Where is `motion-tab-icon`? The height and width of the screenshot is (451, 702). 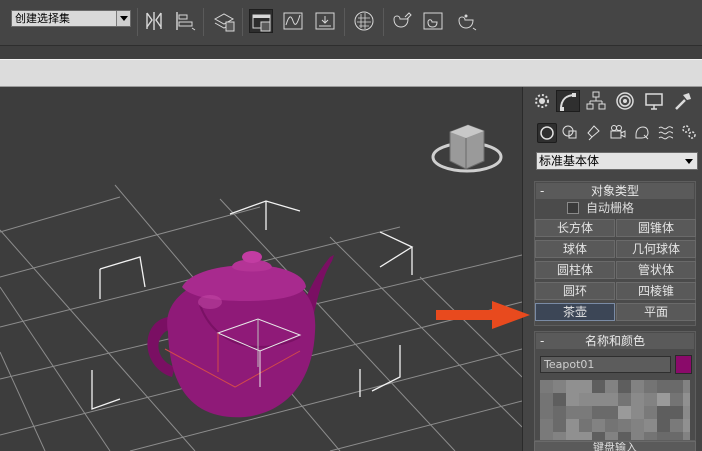
motion-tab-icon is located at coordinates (626, 101).